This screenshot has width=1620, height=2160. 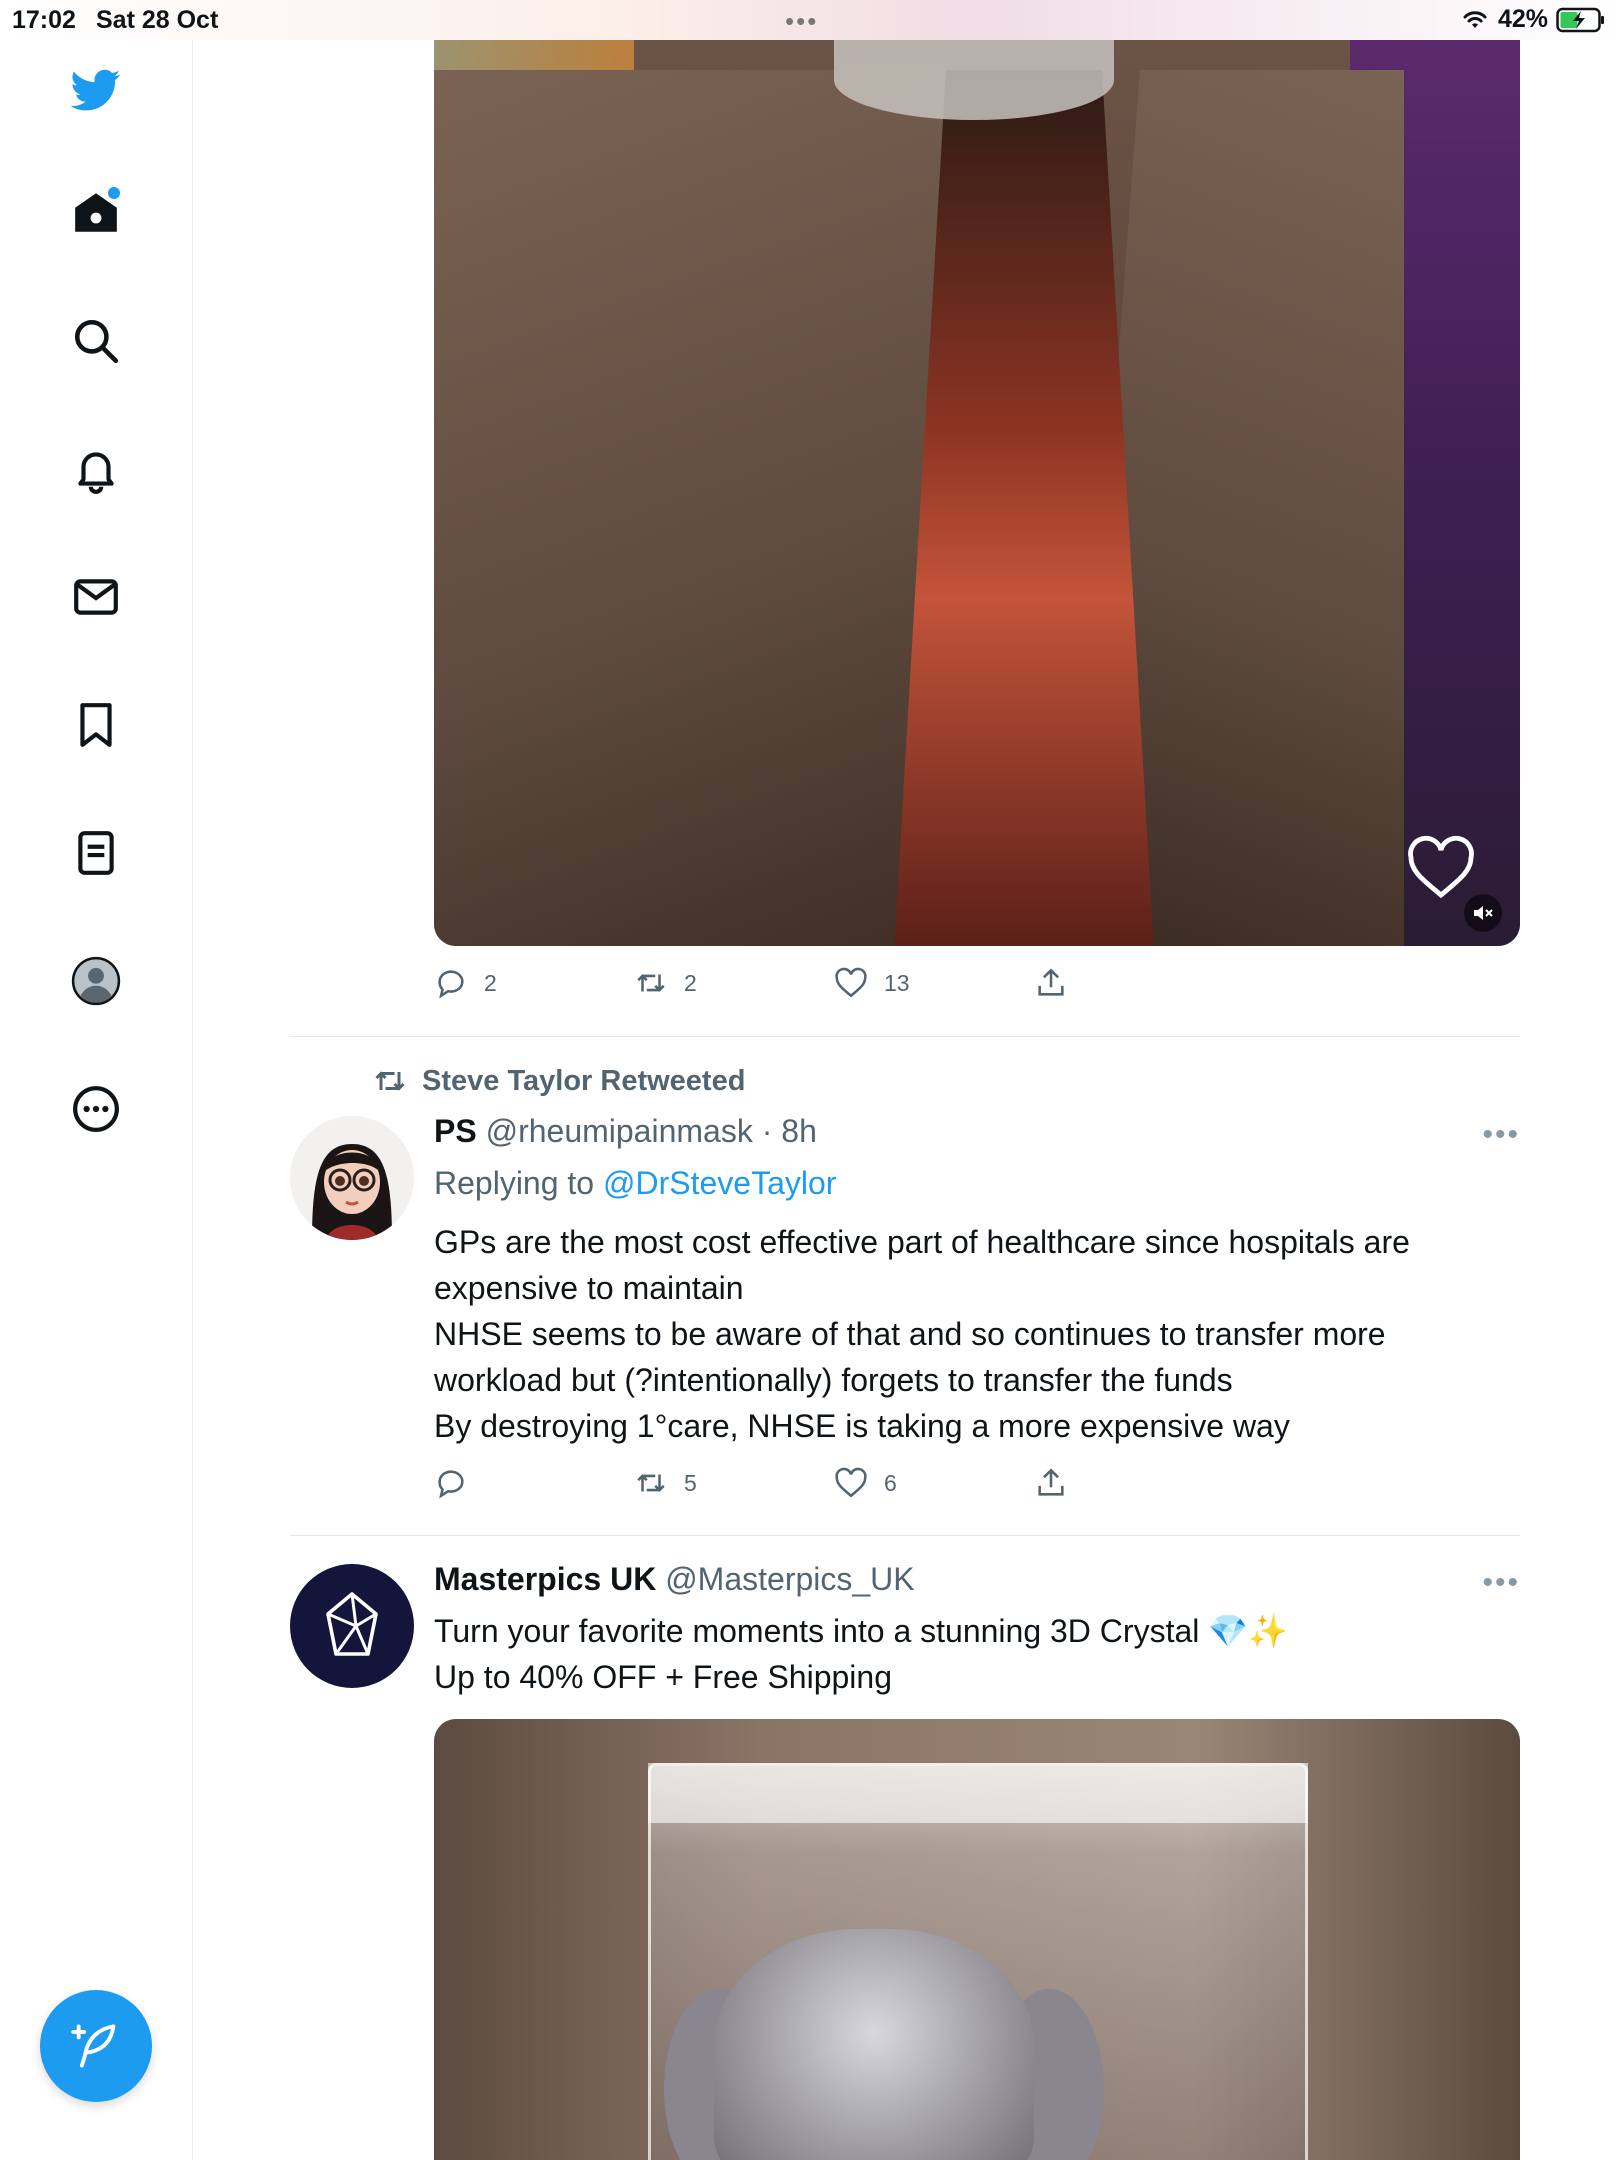 I want to click on profile-avatar-icon, so click(x=96, y=981).